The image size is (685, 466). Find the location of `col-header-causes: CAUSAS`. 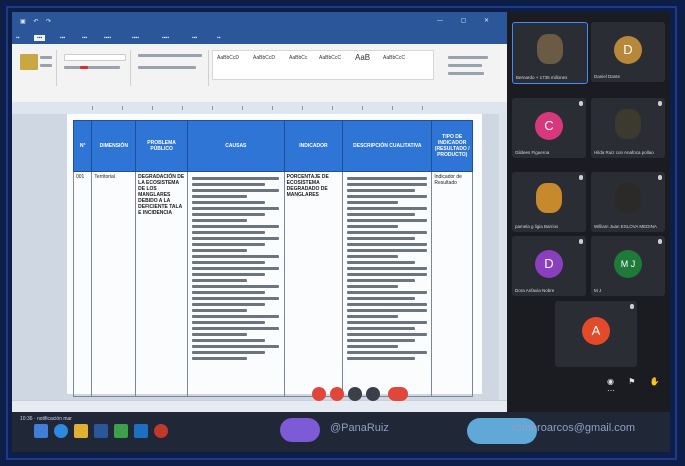

col-header-causes: CAUSAS is located at coordinates (236, 146).